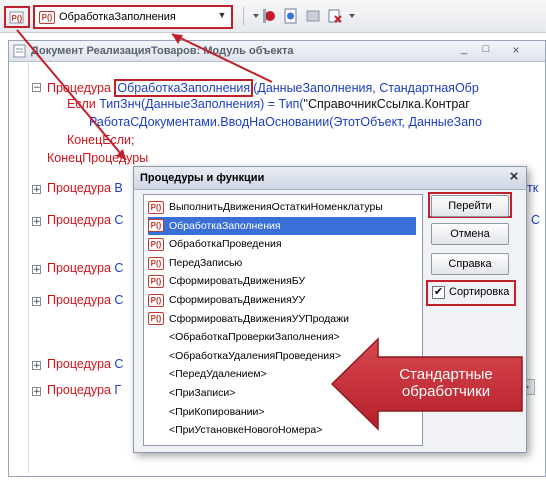  Describe the element at coordinates (217, 411) in the screenshot. I see `list-item-label: <ПриКопировании>` at that location.